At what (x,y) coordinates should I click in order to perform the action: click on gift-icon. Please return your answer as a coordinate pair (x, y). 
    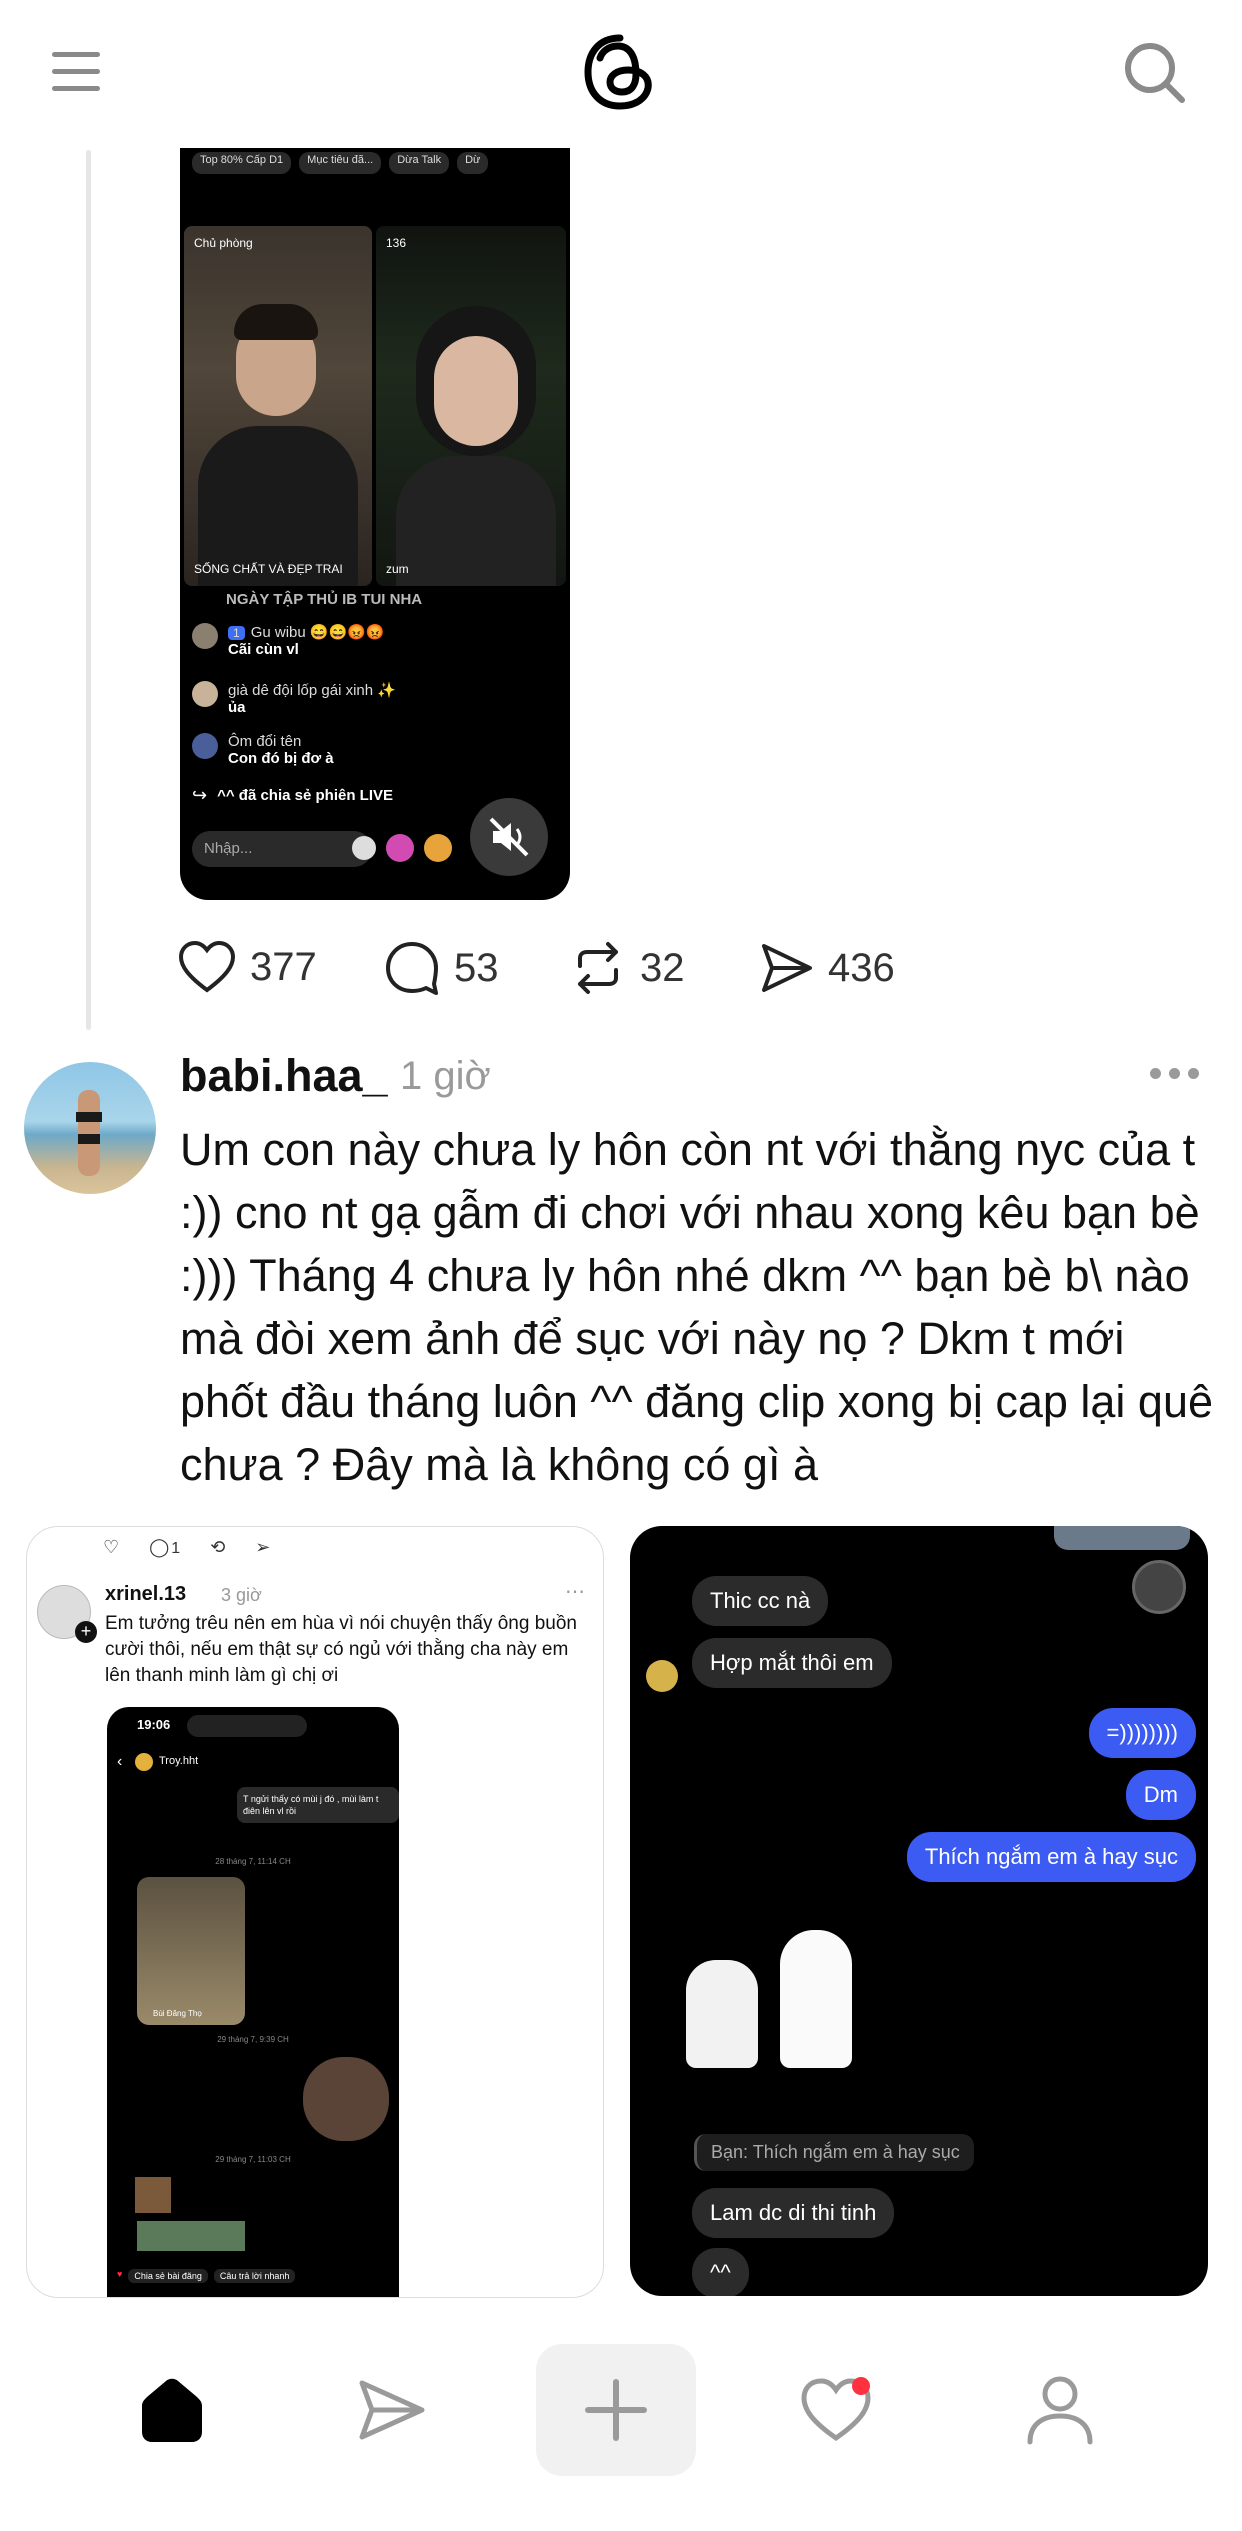
    Looking at the image, I should click on (438, 848).